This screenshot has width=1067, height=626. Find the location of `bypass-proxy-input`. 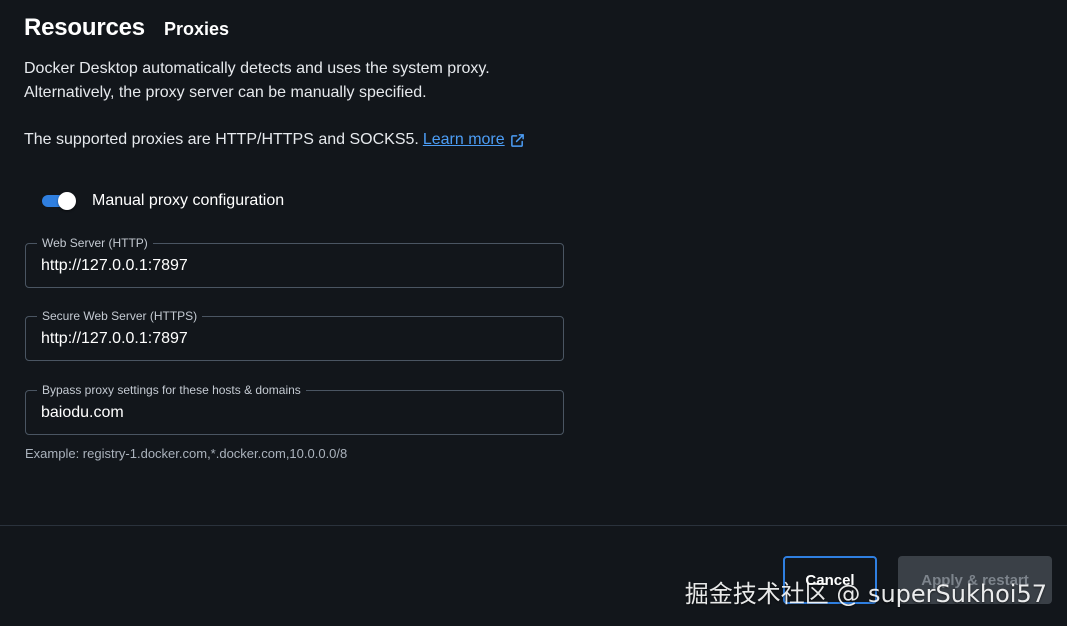

bypass-proxy-input is located at coordinates (294, 412).